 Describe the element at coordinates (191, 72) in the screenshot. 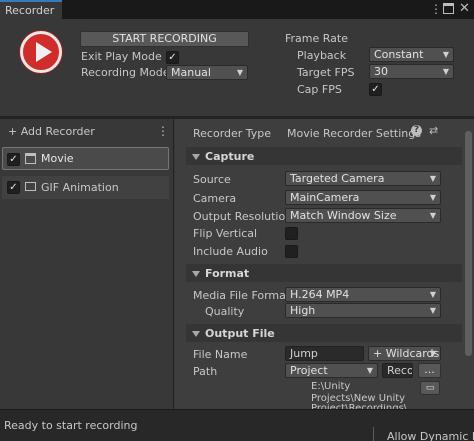

I see `recording-mode-value: Manual` at that location.